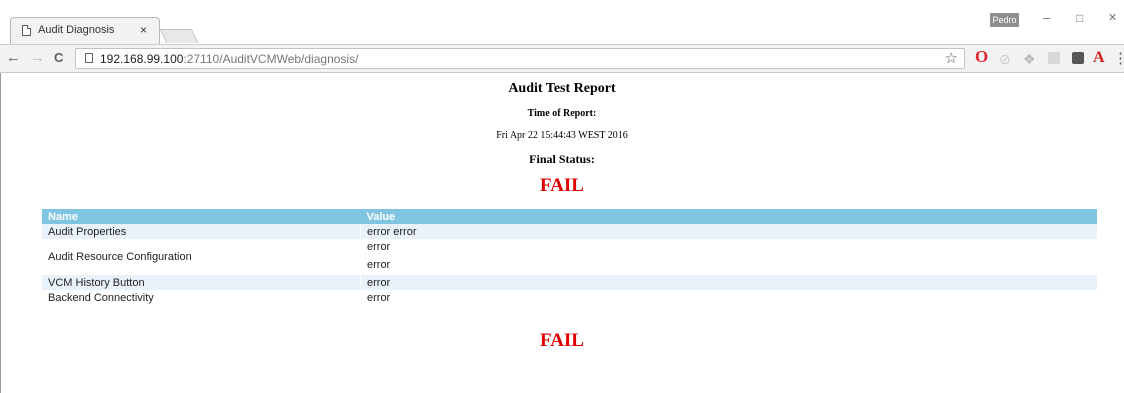 The width and height of the screenshot is (1124, 393). I want to click on table-row: VCM History Button error, so click(569, 282).